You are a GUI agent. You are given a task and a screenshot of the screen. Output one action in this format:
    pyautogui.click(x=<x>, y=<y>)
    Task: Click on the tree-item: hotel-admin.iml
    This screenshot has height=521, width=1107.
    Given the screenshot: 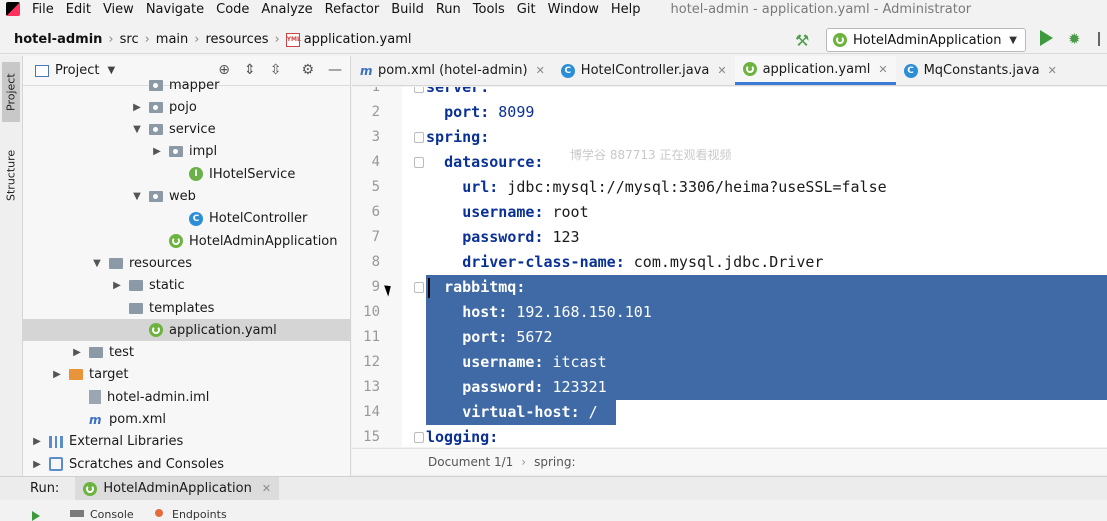 What is the action you would take?
    pyautogui.click(x=187, y=397)
    